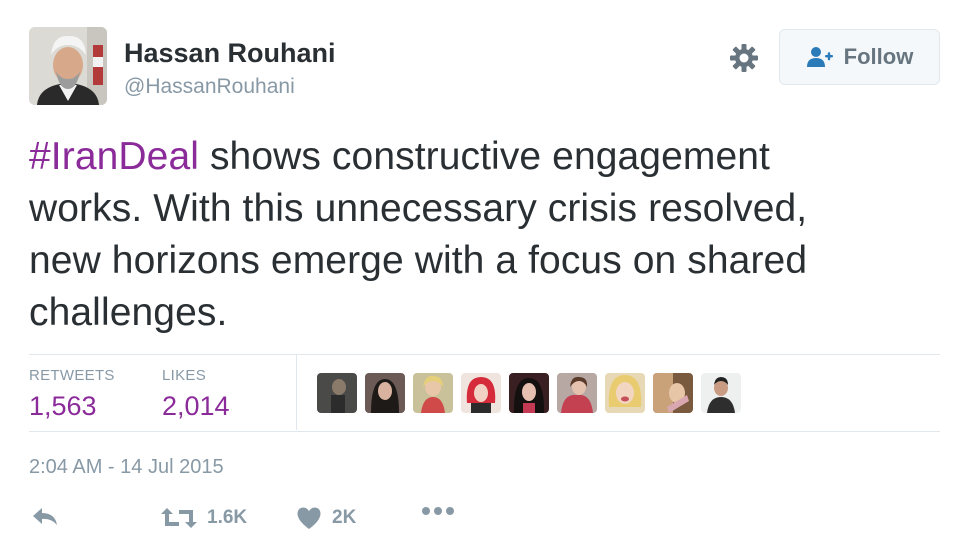 The image size is (976, 549). Describe the element at coordinates (296, 392) in the screenshot. I see `stats-vertical-divider` at that location.